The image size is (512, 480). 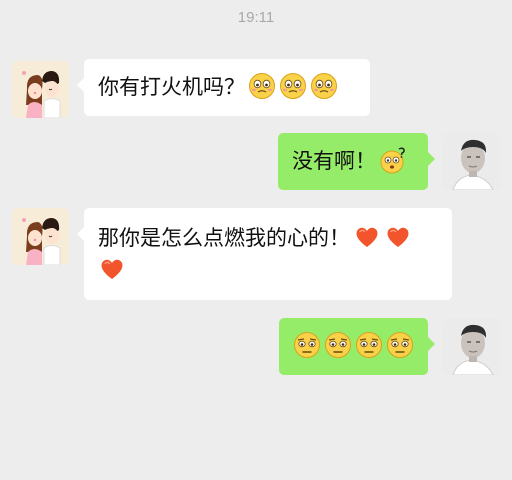 I want to click on message-bubble-incoming: 那你是怎么点燃我的心的！, so click(x=264, y=254).